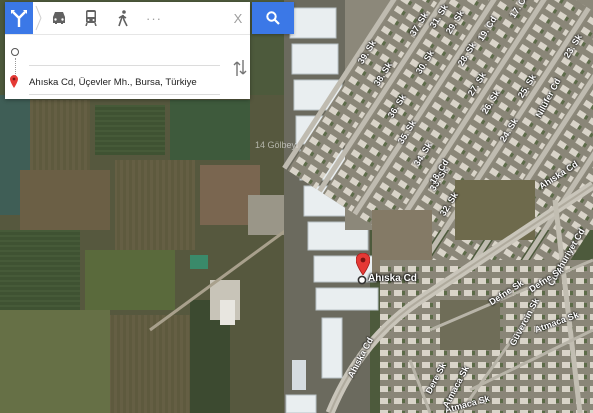 This screenshot has width=593, height=413. I want to click on map-watermark: 14 Gölbeyi, so click(277, 145).